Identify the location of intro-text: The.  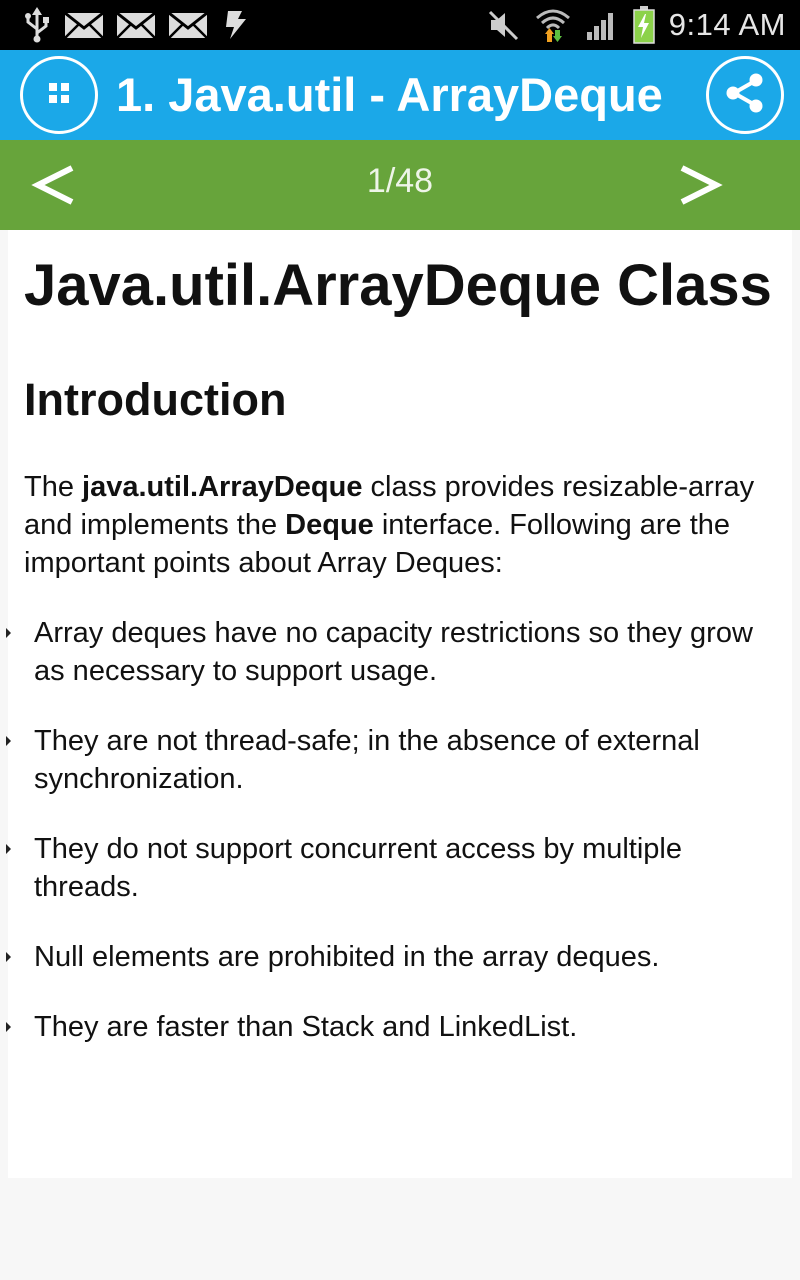
(53, 487).